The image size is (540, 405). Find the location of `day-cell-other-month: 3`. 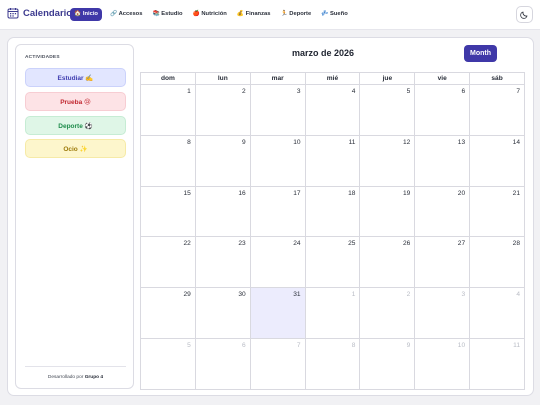

day-cell-other-month: 3 is located at coordinates (443, 314).